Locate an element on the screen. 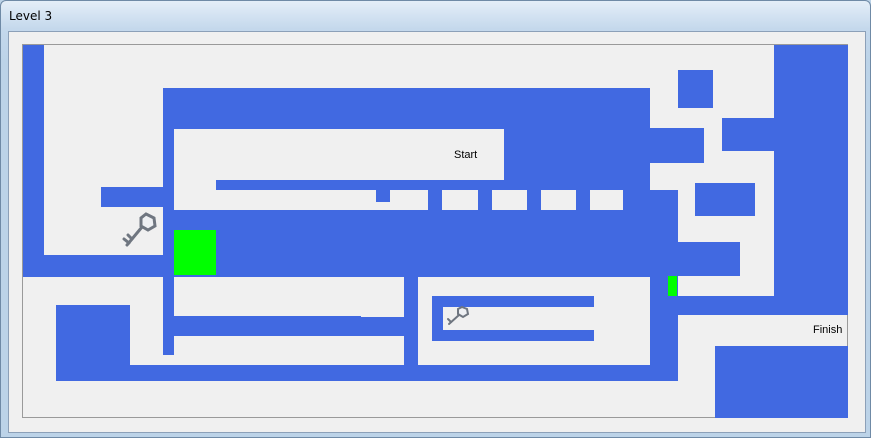 This screenshot has height=438, width=871. green-gate is located at coordinates (195, 252).